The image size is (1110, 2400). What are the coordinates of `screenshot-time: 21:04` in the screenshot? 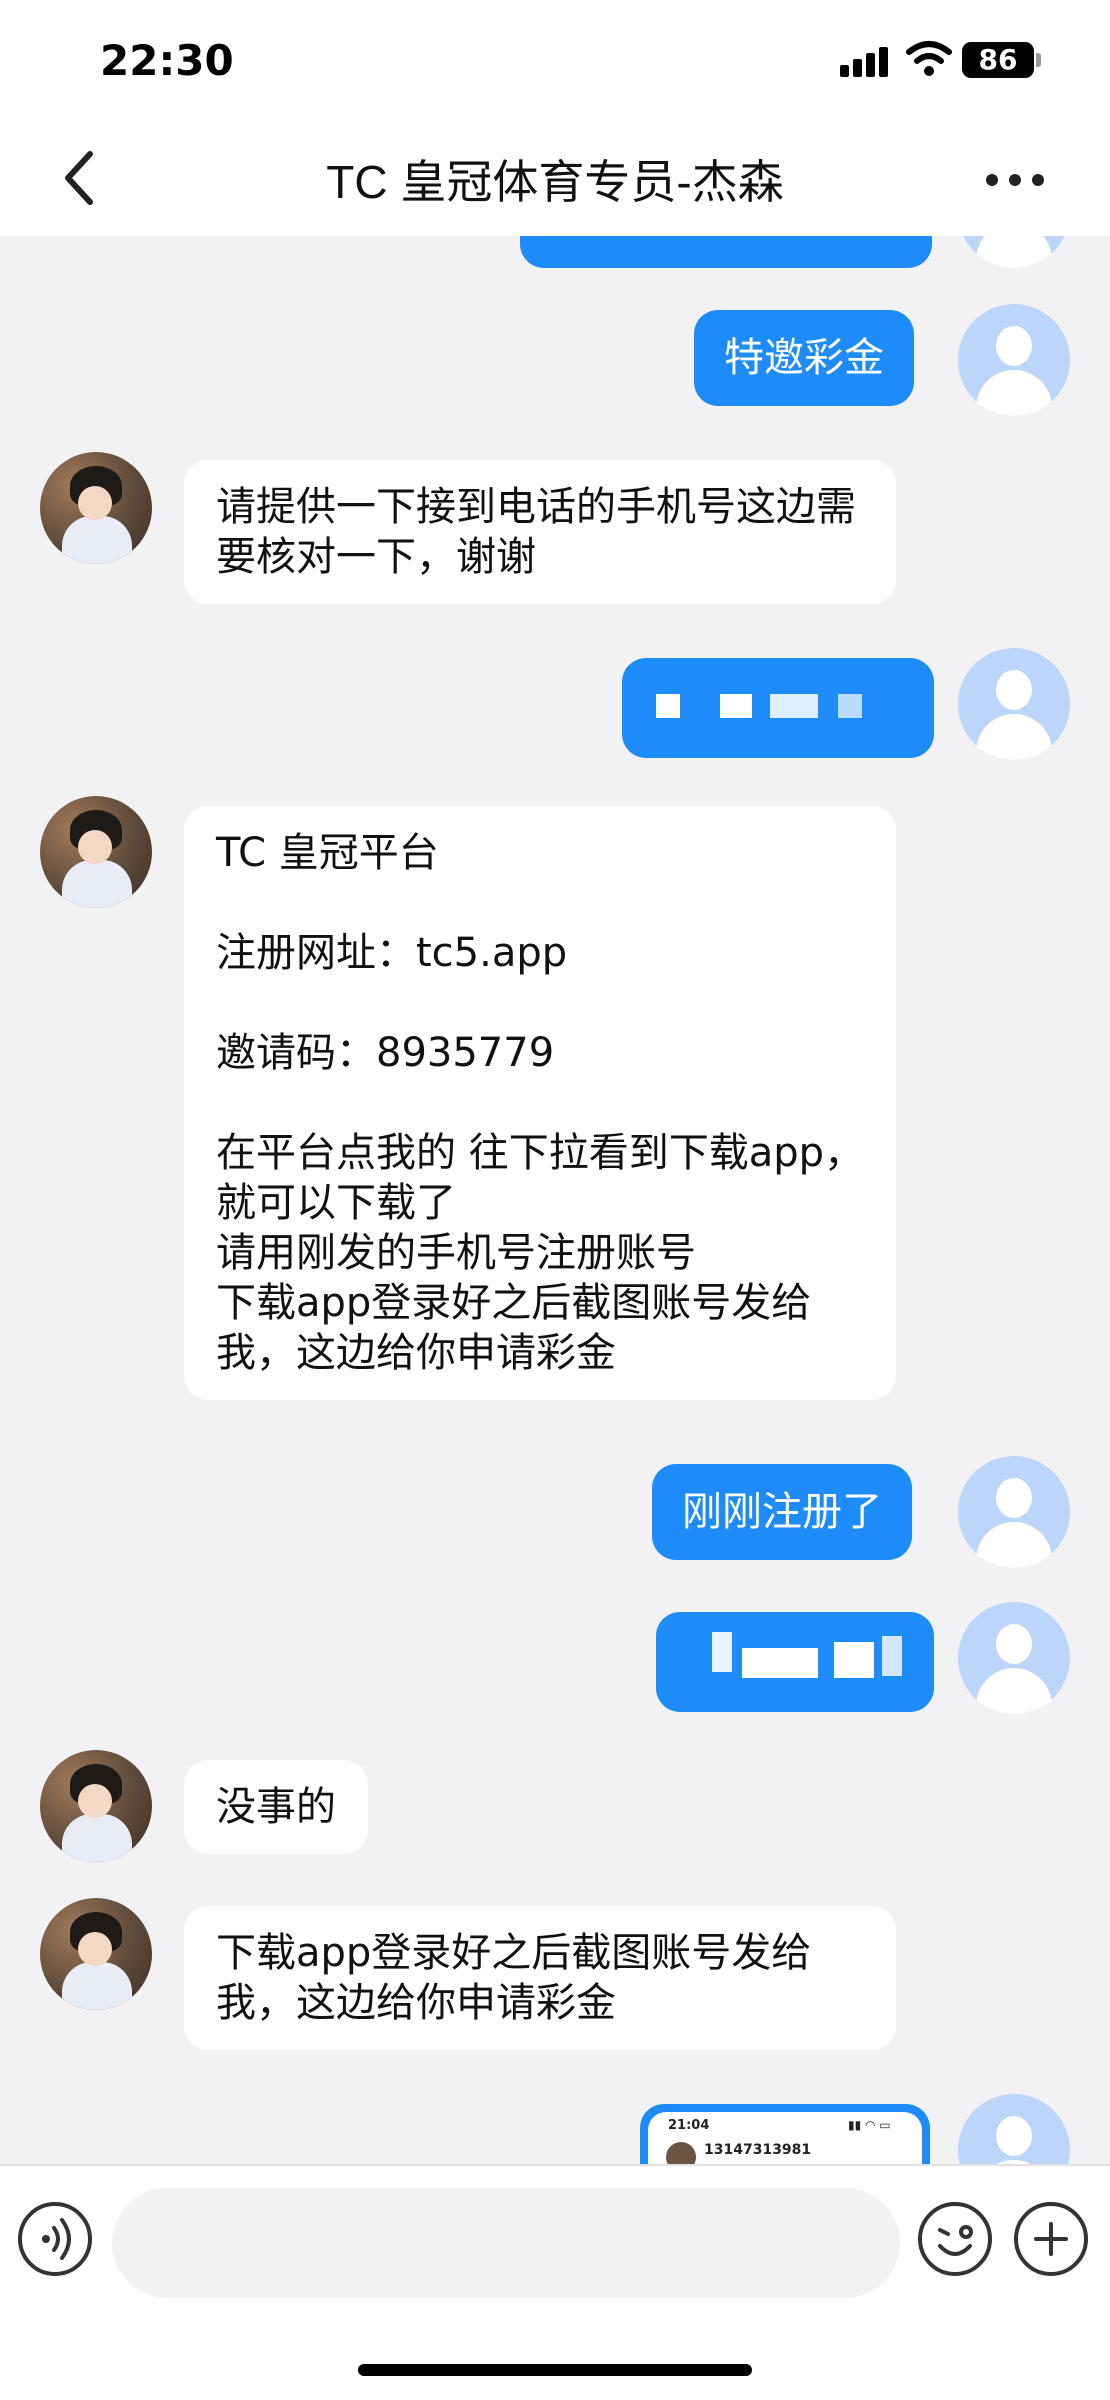 It's located at (689, 2125).